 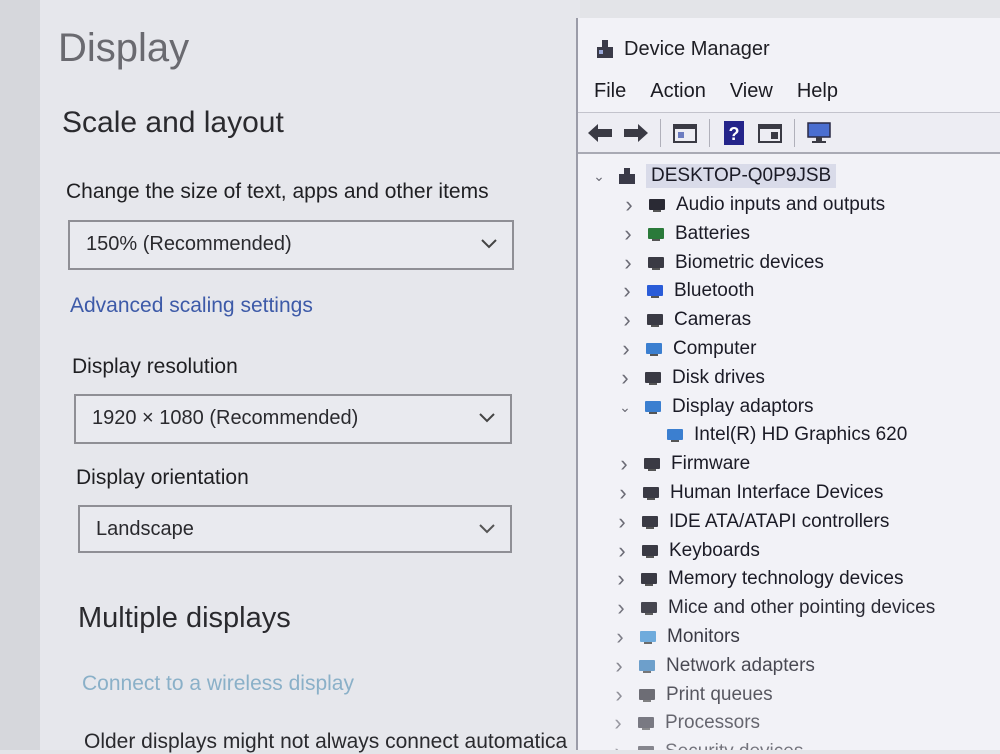 What do you see at coordinates (777, 492) in the screenshot?
I see `tree-item-label: Human Interface Devices` at bounding box center [777, 492].